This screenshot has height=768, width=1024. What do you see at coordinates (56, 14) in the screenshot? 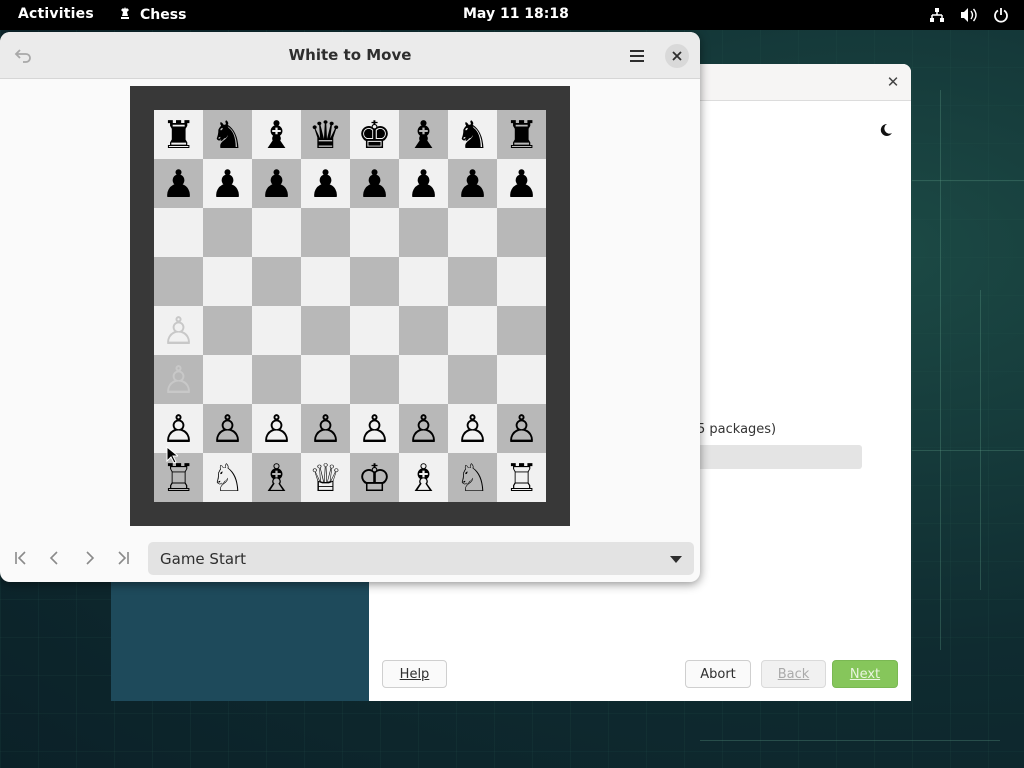
I see `activities-button: Activities` at bounding box center [56, 14].